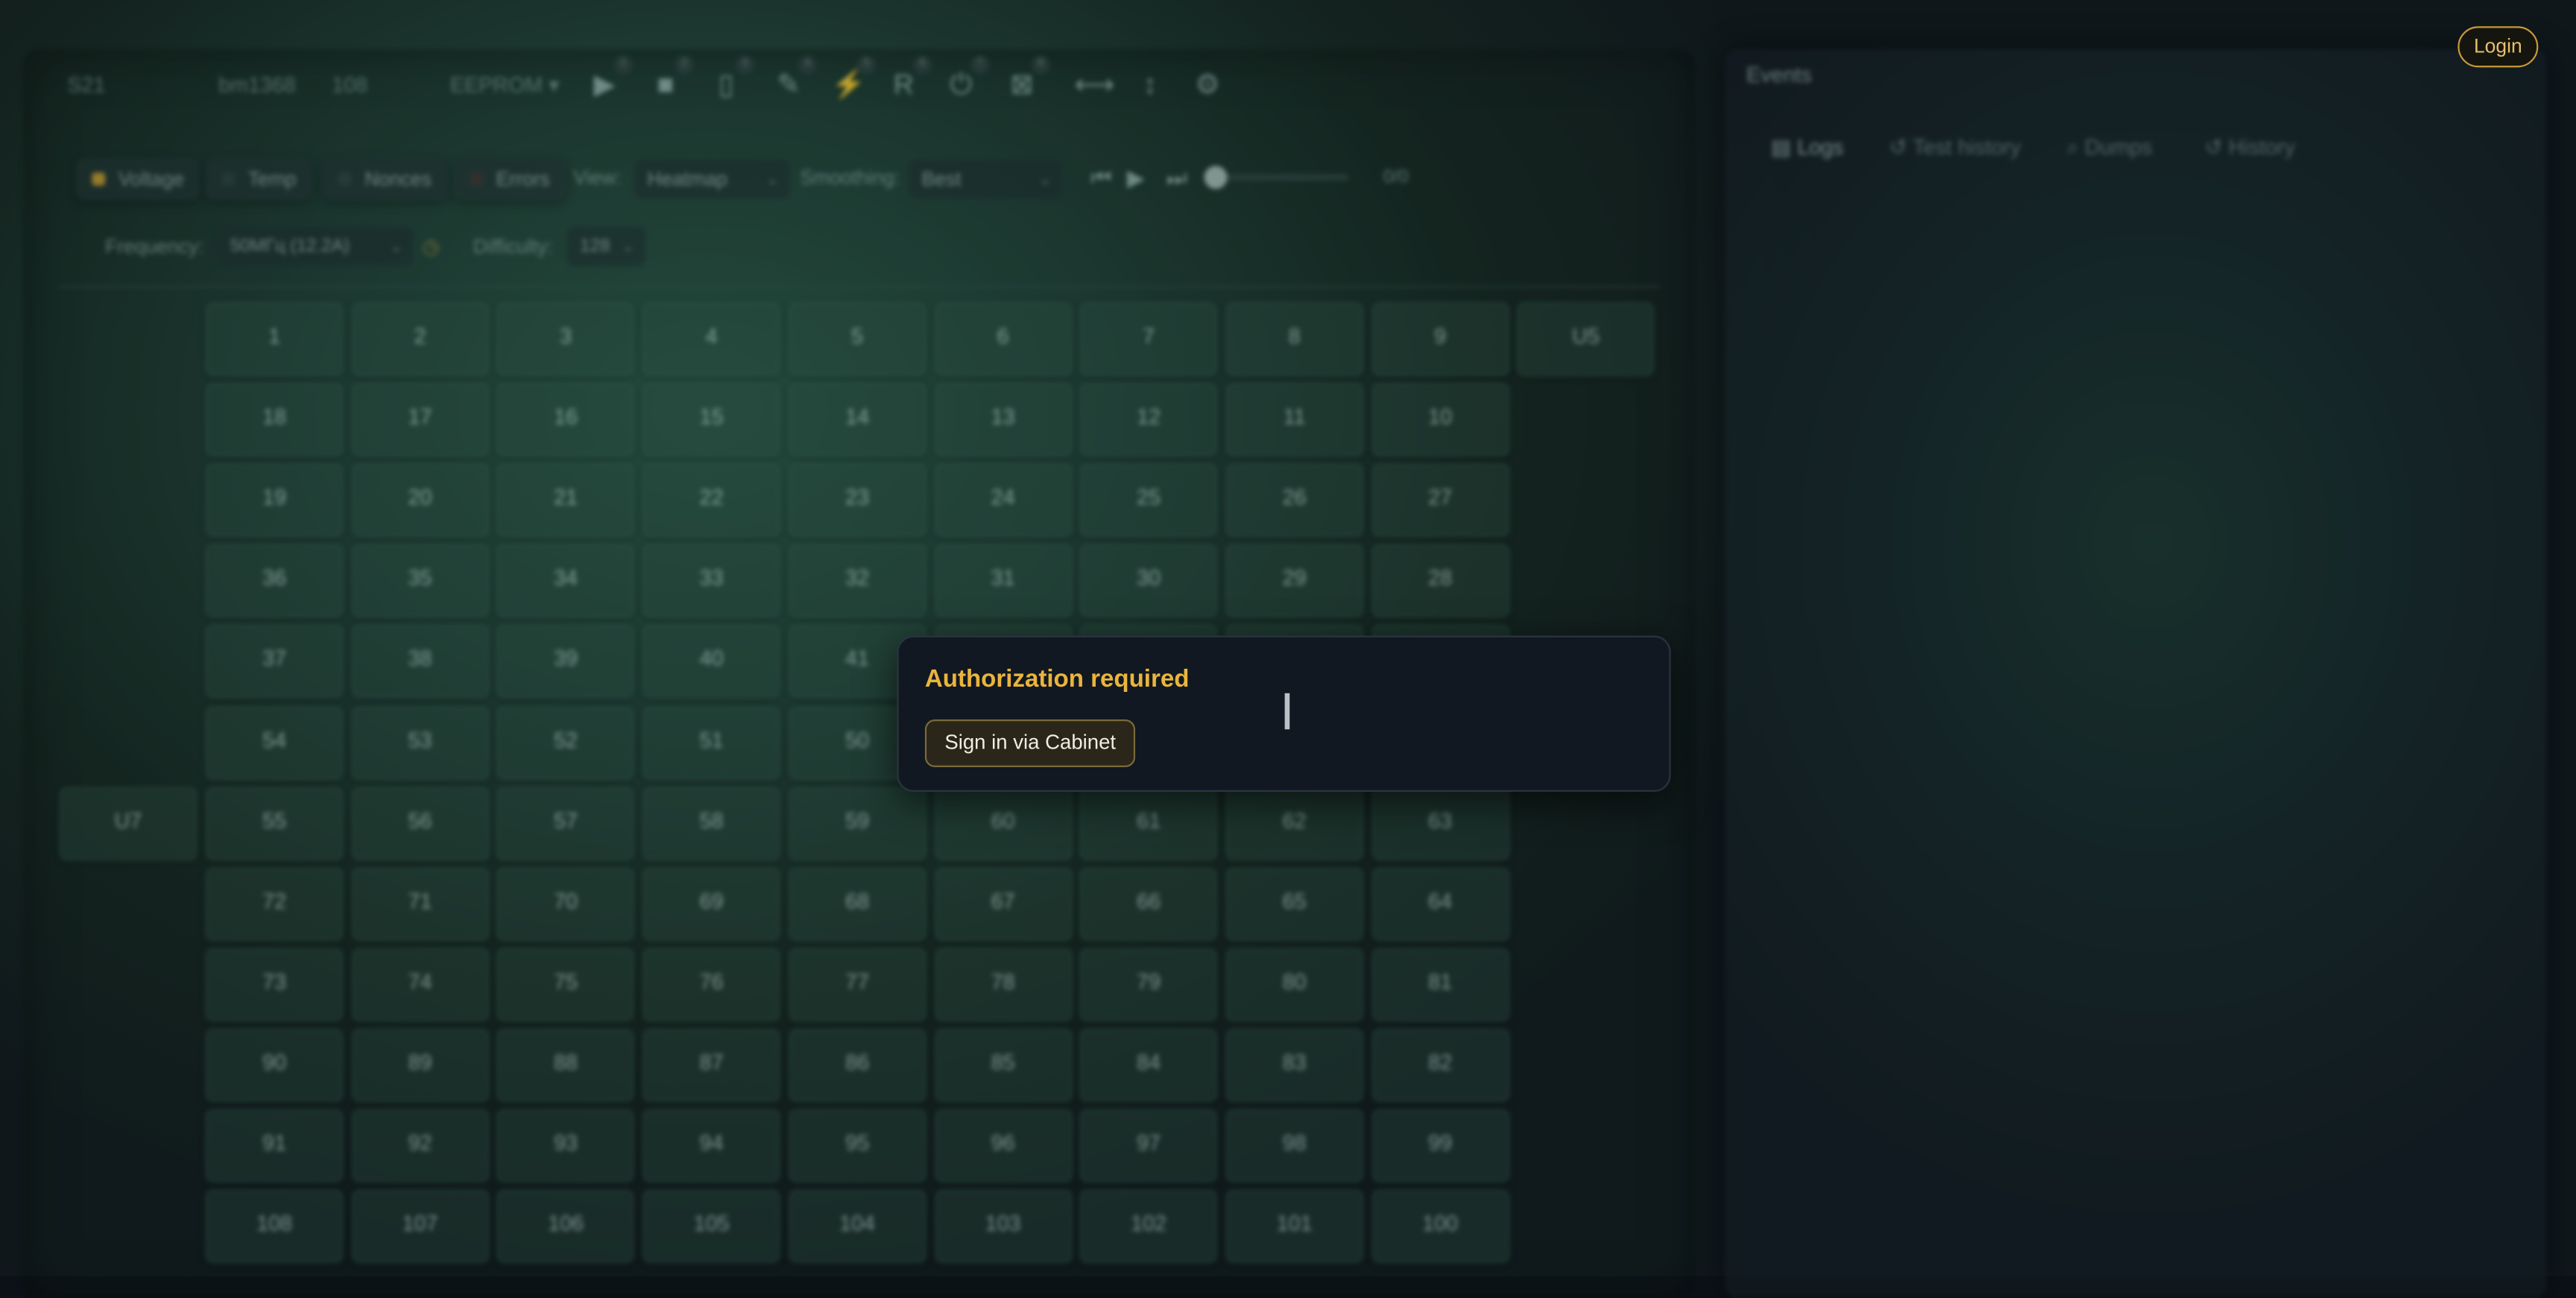 The image size is (2576, 1298). What do you see at coordinates (420, 1146) in the screenshot?
I see `chip-cell: 92` at bounding box center [420, 1146].